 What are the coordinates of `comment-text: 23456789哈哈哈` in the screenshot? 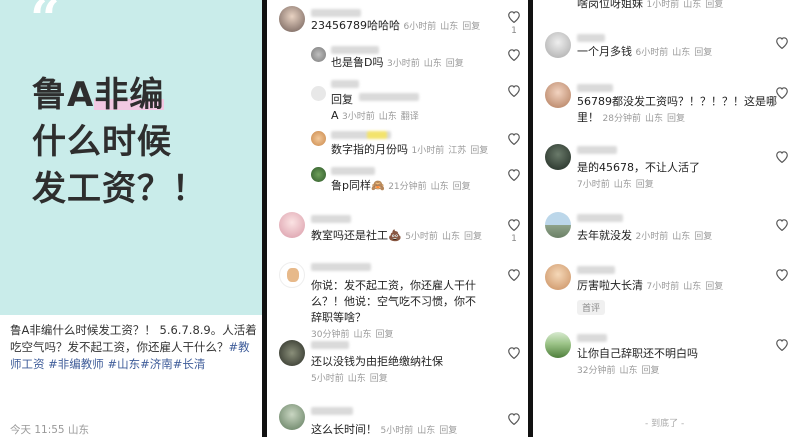 It's located at (355, 25).